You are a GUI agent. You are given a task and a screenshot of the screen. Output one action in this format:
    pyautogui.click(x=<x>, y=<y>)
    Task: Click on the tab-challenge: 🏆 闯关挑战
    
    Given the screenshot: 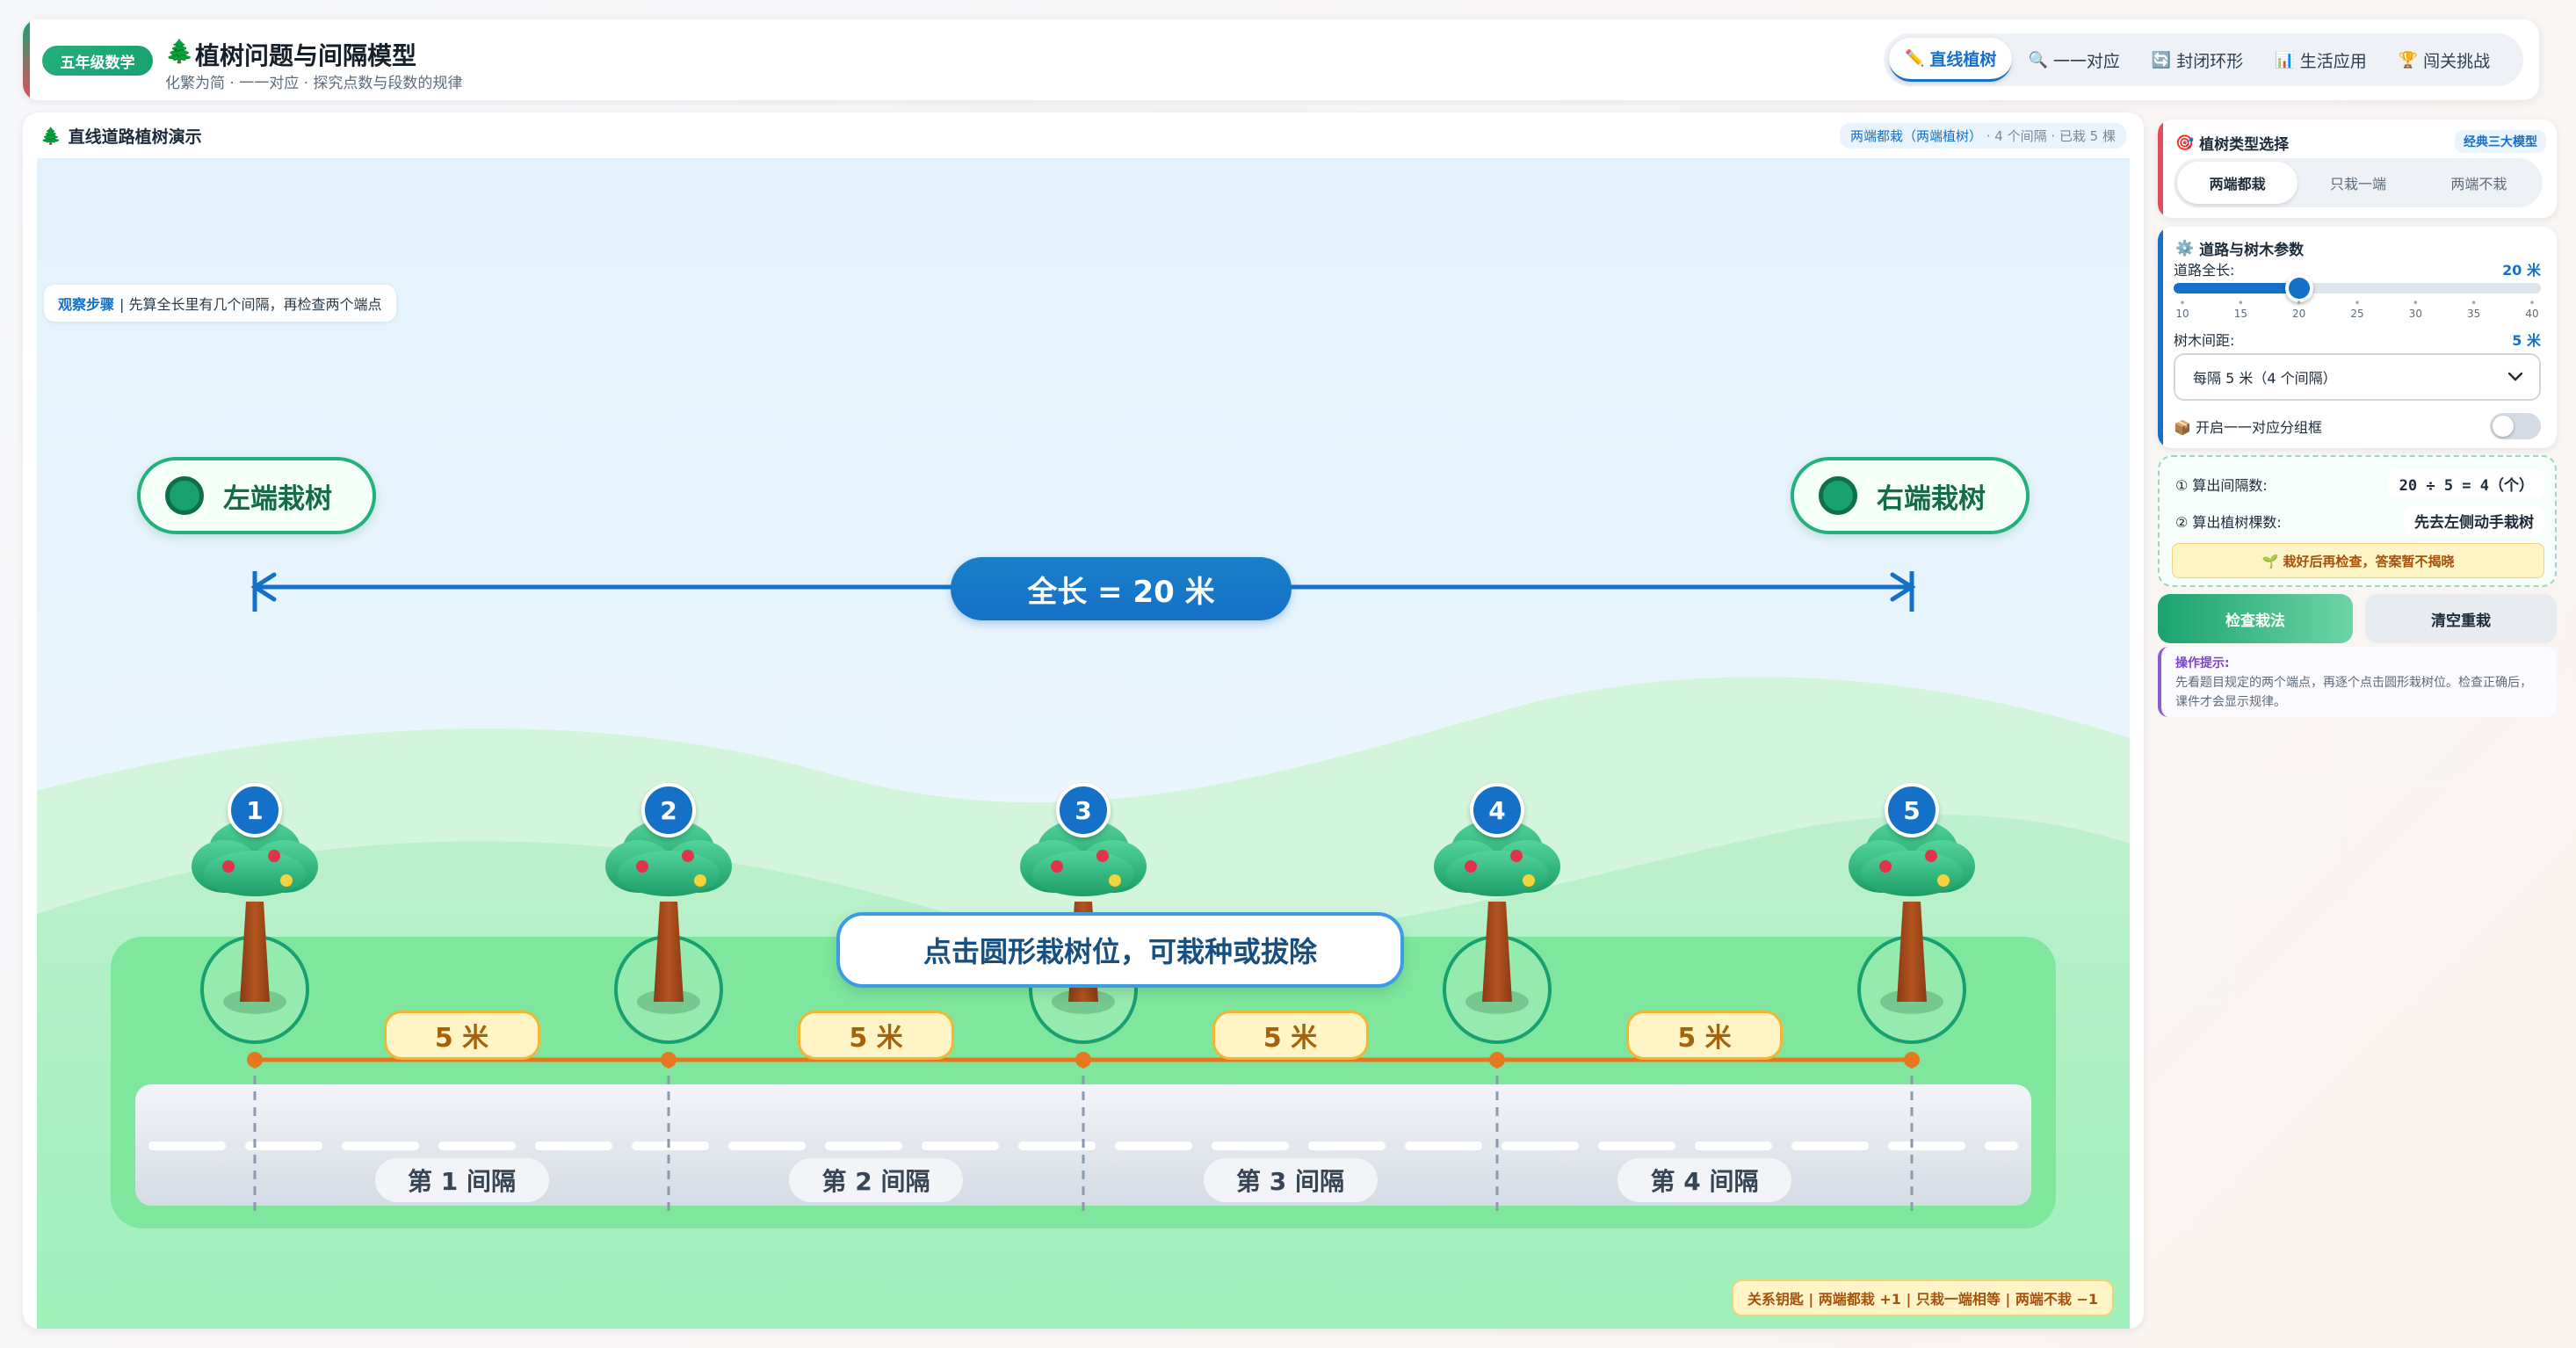 What is the action you would take?
    pyautogui.click(x=2444, y=60)
    